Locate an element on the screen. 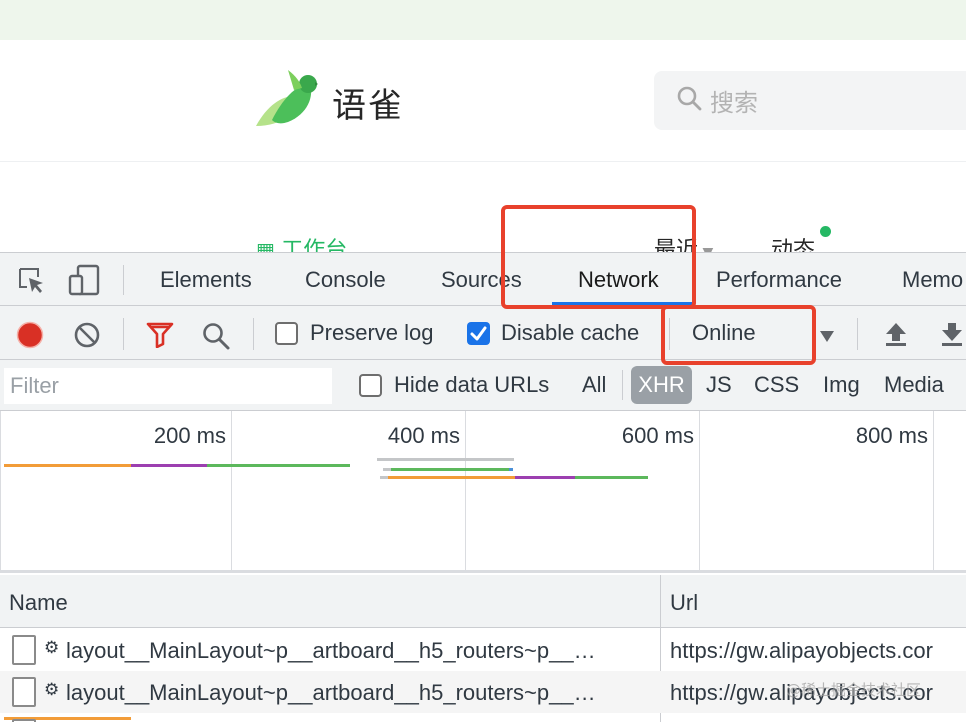  filter-funnel-icon is located at coordinates (160, 337).